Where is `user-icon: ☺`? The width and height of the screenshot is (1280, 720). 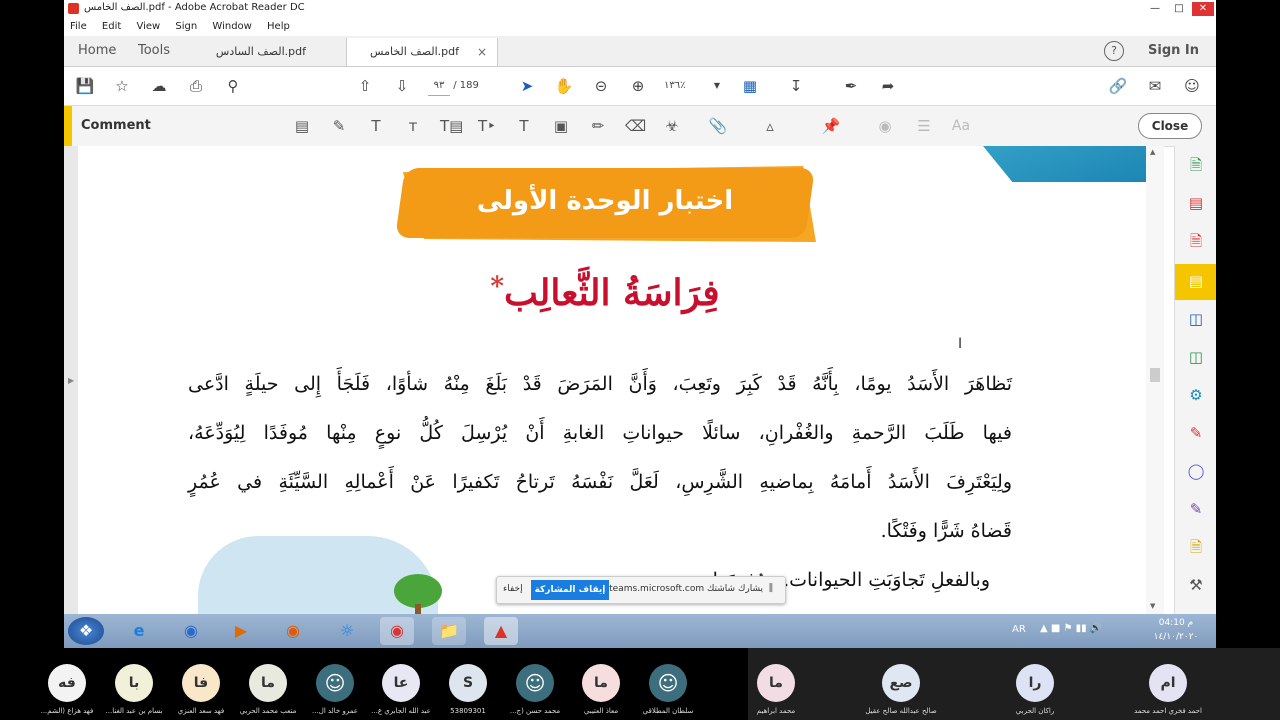
user-icon: ☺ is located at coordinates (335, 683).